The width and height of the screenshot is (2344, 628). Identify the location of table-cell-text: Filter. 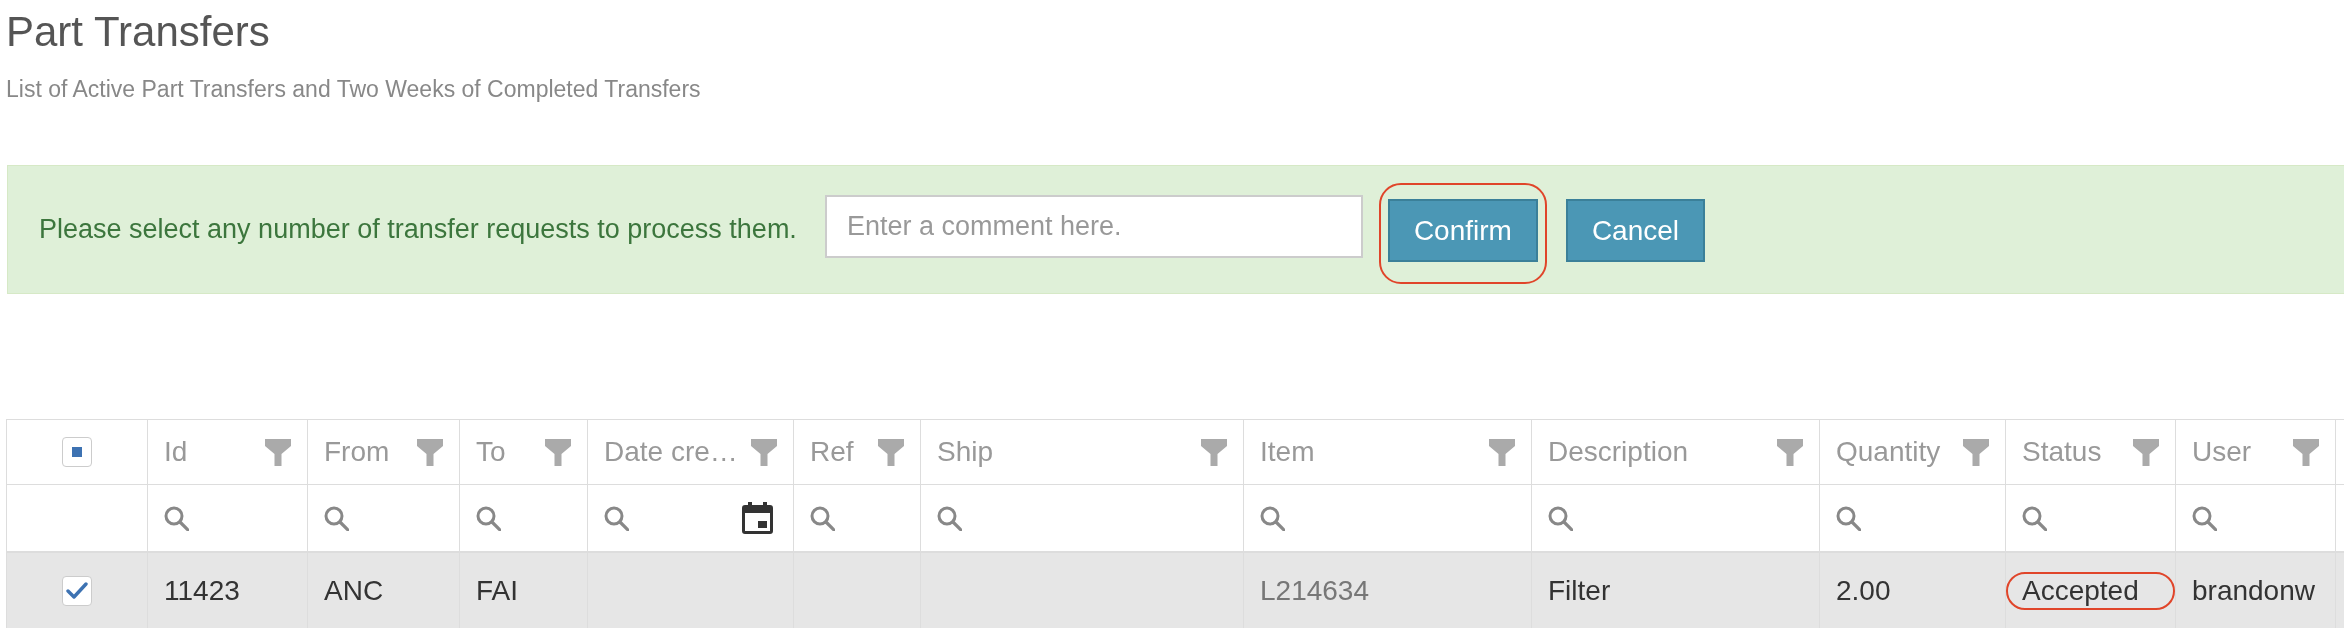
(1579, 591).